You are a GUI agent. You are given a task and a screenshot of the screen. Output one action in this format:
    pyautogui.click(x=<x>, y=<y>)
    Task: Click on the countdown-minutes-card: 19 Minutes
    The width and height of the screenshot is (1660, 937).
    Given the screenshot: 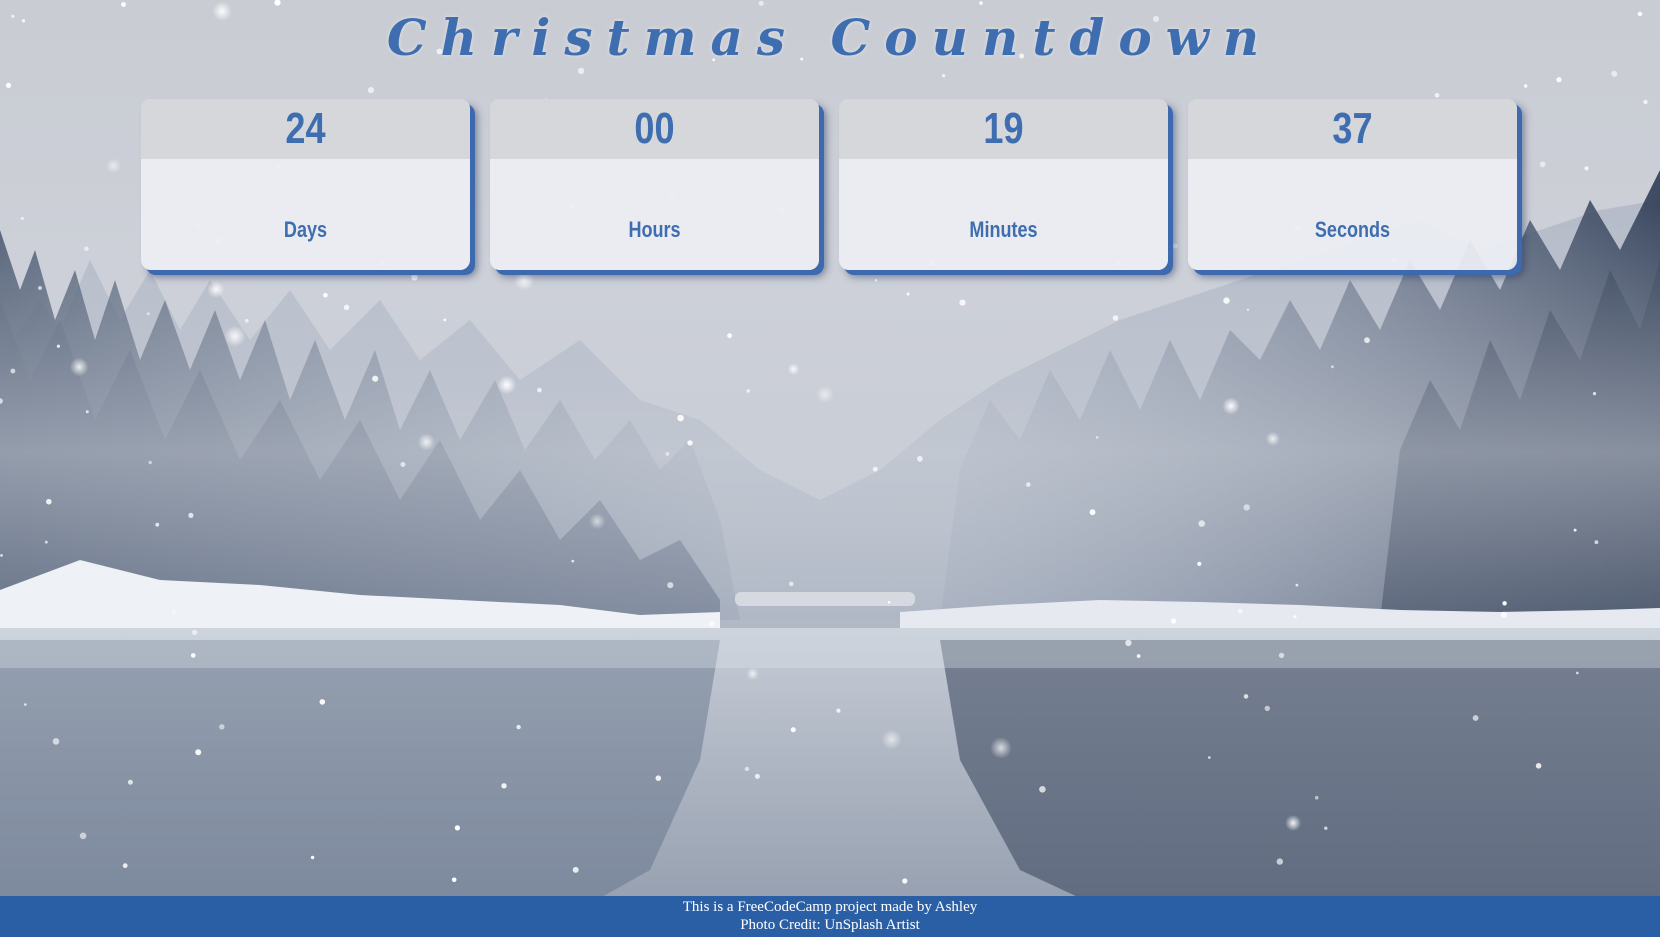 What is the action you would take?
    pyautogui.click(x=1003, y=184)
    